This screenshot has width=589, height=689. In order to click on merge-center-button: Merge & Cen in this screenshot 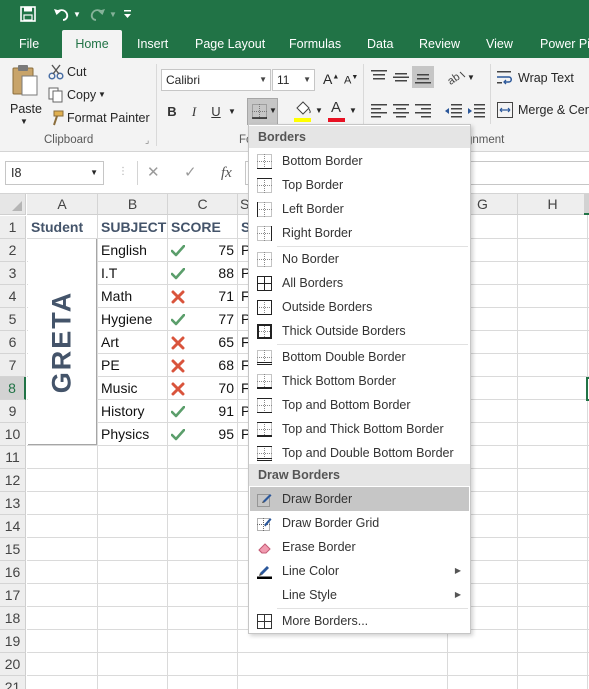, I will do `click(543, 111)`.